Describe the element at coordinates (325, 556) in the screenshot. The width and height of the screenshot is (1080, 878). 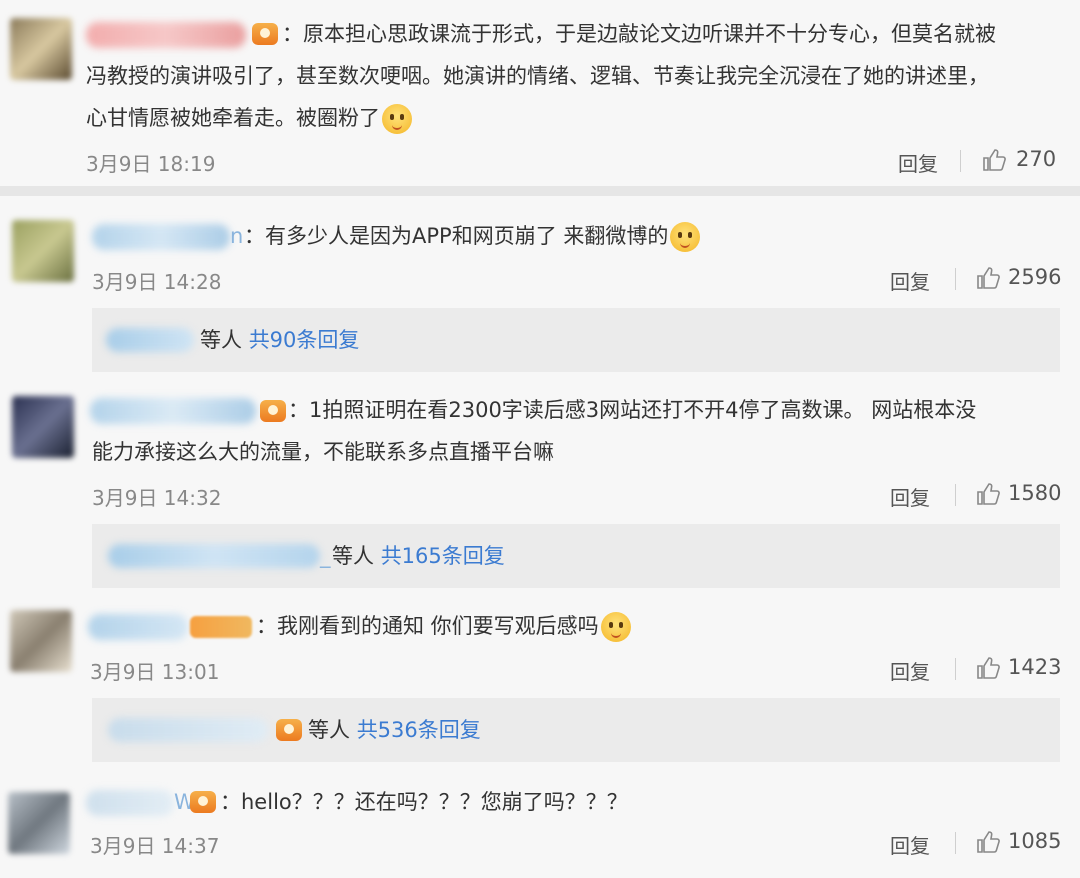
I see `sub-reply-username-tail: _` at that location.